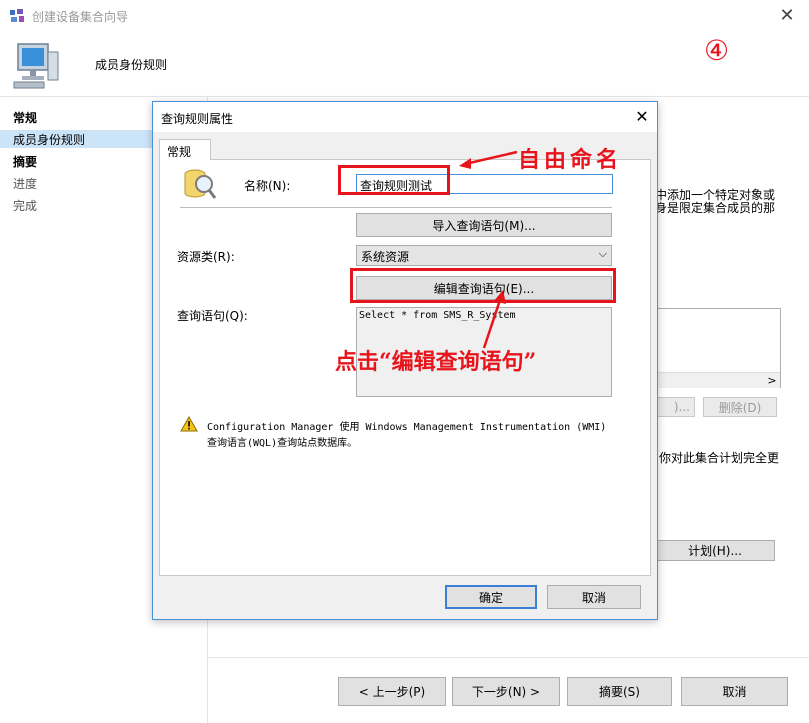  I want to click on tab-general: 常规, so click(185, 149).